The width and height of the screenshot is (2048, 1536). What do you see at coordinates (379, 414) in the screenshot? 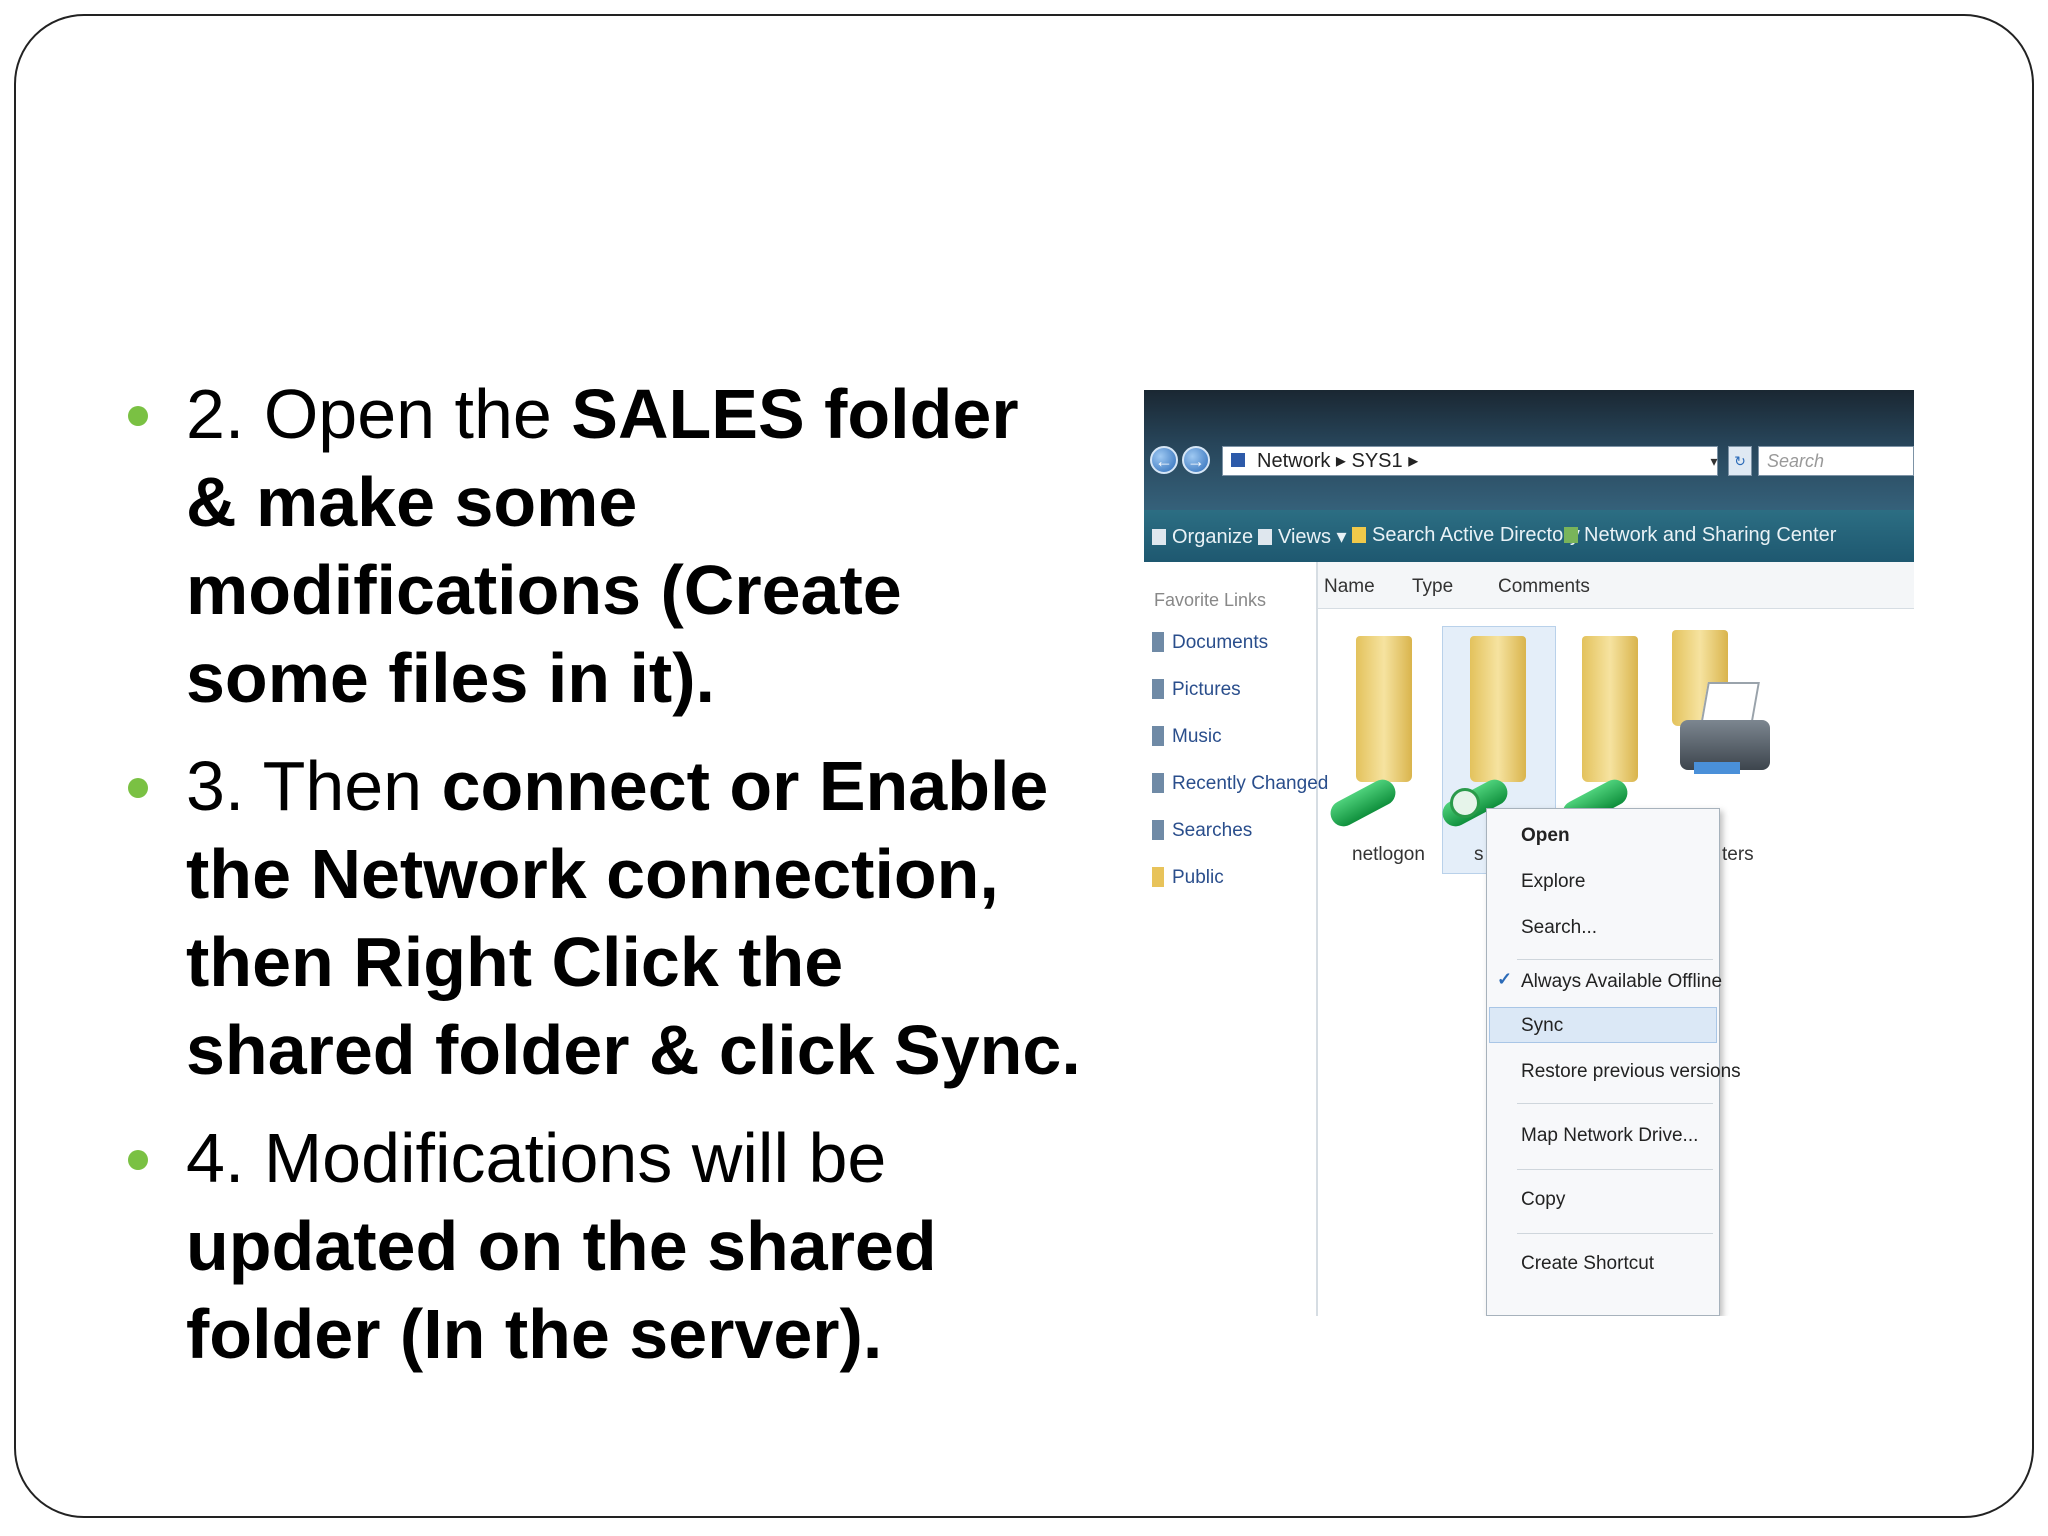
I see `bullet-text: 2. Open the` at bounding box center [379, 414].